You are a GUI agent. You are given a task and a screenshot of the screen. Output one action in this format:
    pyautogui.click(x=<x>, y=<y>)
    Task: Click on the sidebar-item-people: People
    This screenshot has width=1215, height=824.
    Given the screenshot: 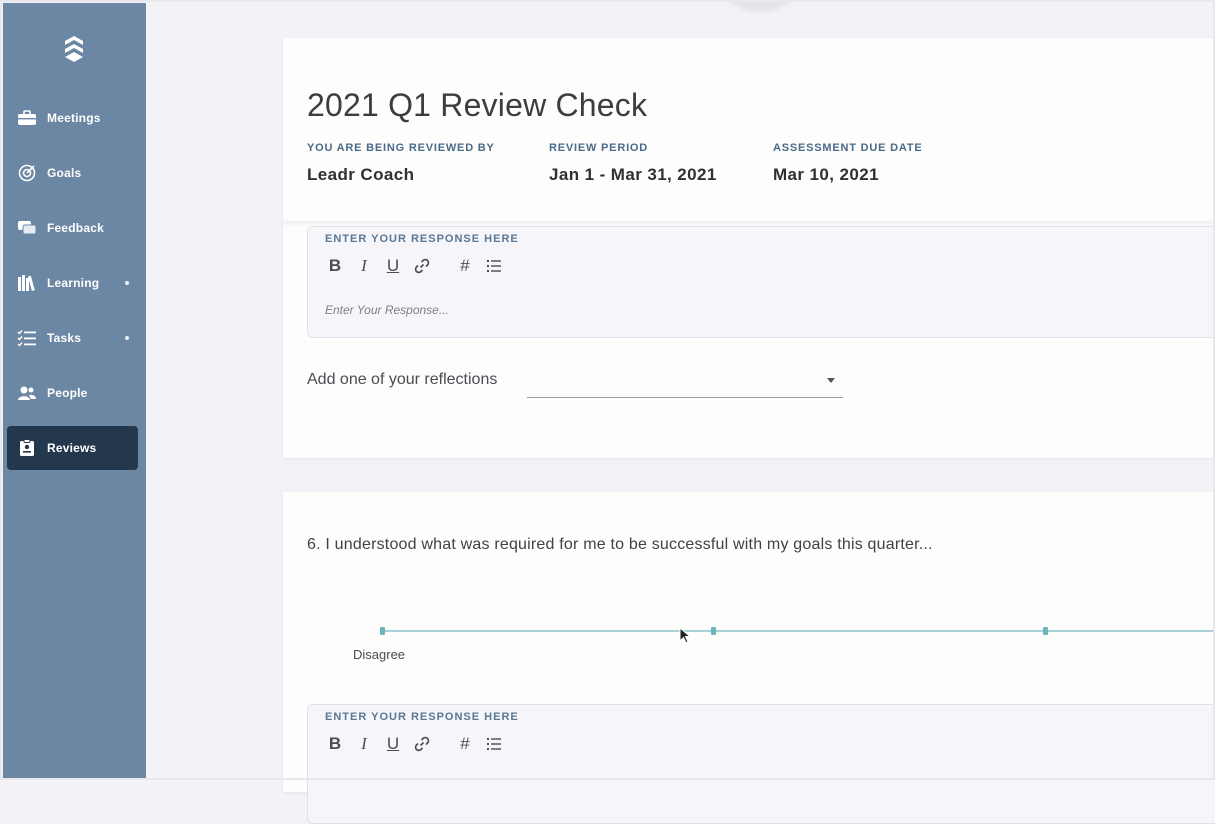 What is the action you would take?
    pyautogui.click(x=72, y=393)
    